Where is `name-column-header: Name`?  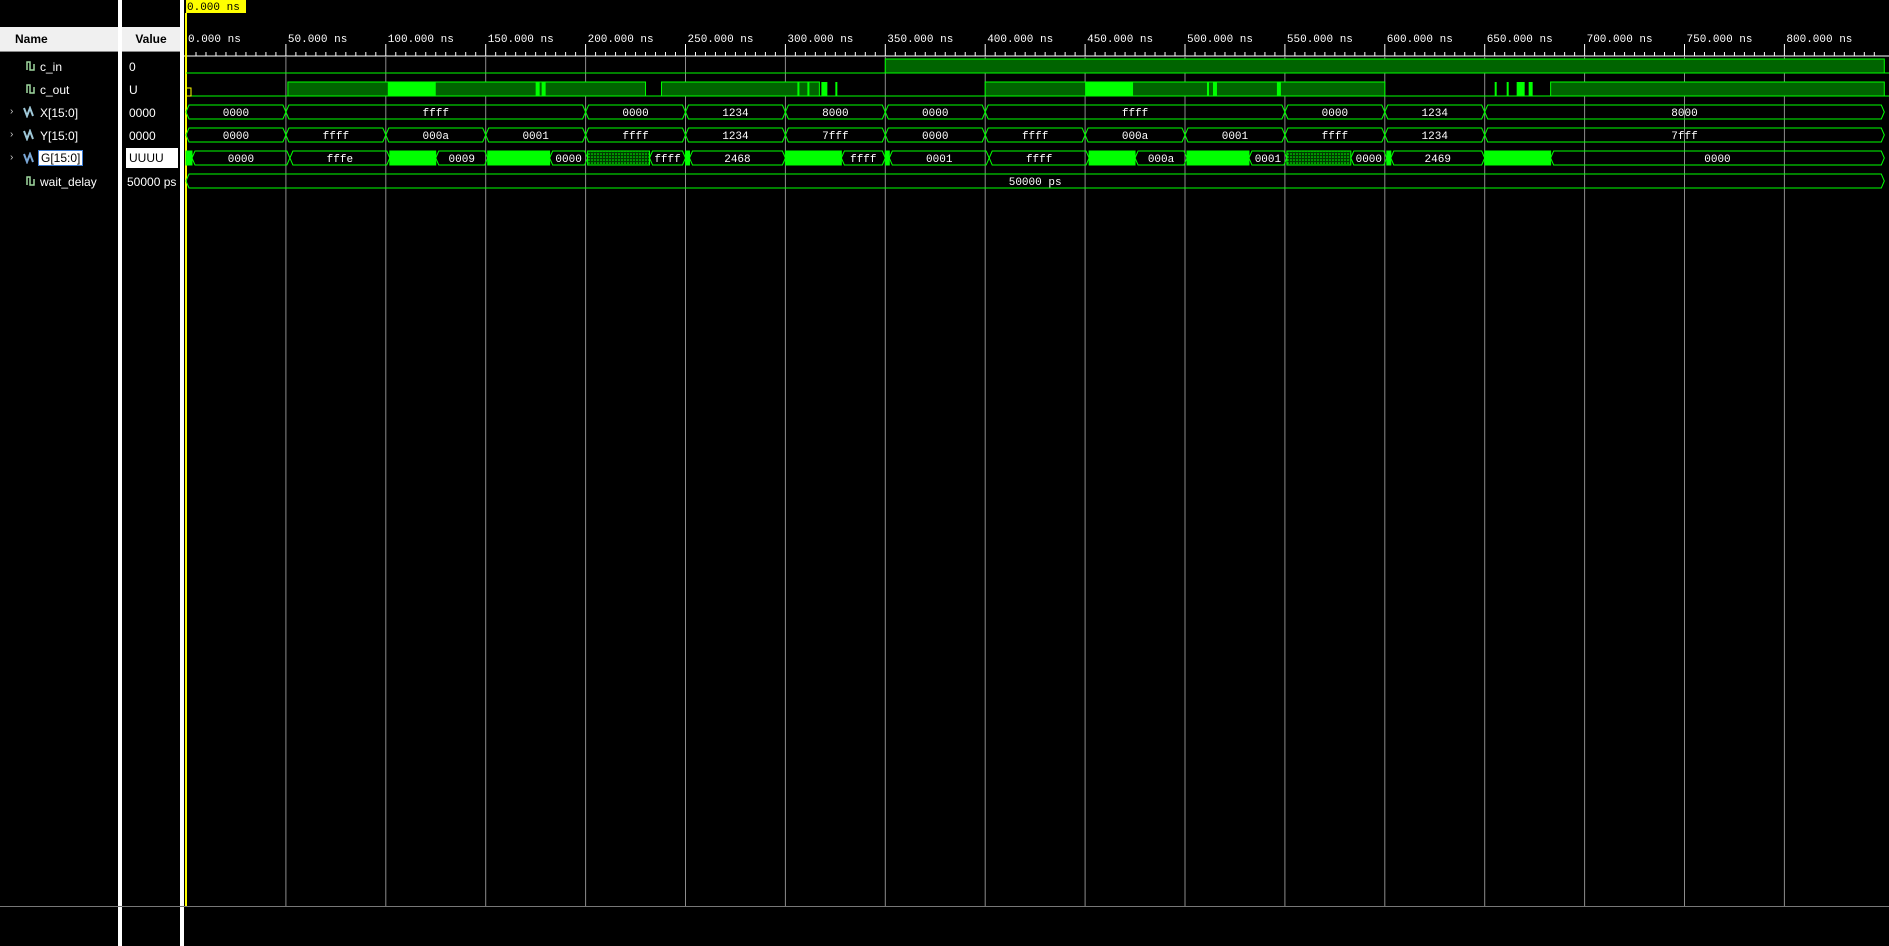 name-column-header: Name is located at coordinates (59, 39).